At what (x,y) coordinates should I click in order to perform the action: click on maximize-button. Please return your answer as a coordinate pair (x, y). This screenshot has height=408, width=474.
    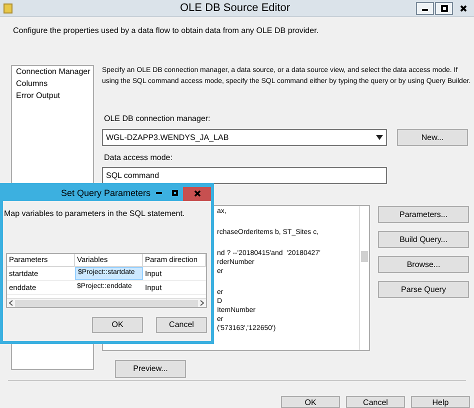
    Looking at the image, I should click on (444, 8).